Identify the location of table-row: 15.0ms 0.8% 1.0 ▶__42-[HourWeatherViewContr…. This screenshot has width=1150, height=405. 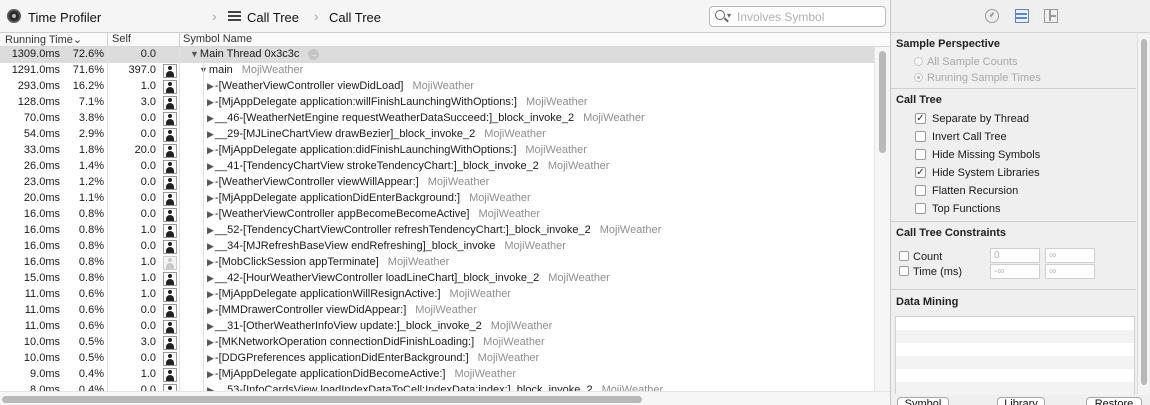
(437, 279).